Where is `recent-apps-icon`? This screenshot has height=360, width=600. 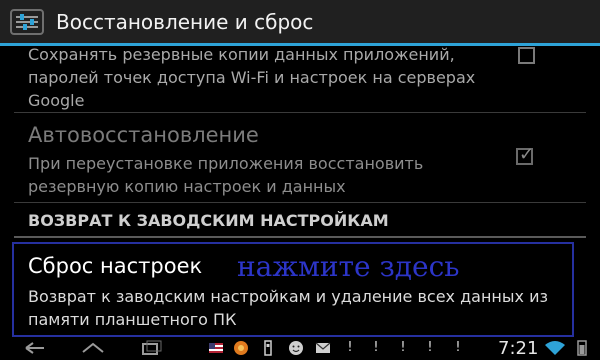
recent-apps-icon is located at coordinates (151, 348).